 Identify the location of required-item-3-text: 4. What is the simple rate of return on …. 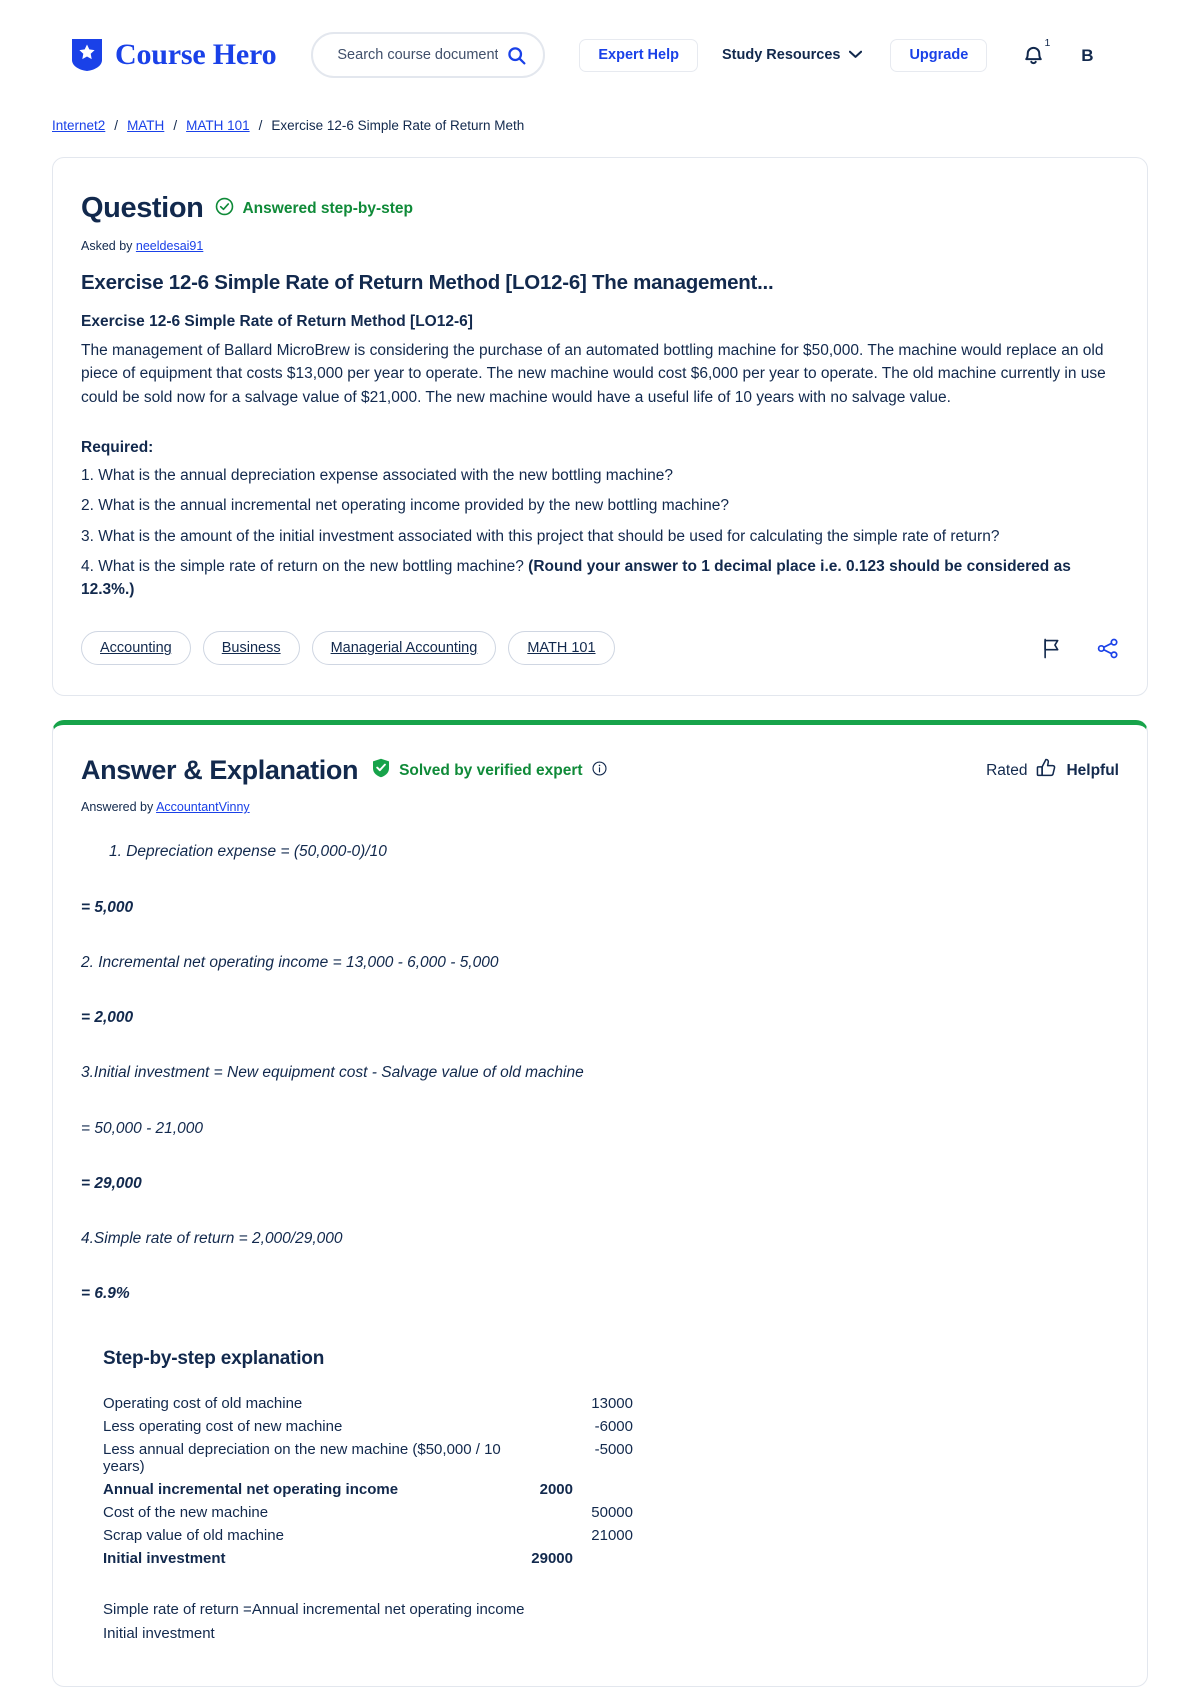
(305, 566).